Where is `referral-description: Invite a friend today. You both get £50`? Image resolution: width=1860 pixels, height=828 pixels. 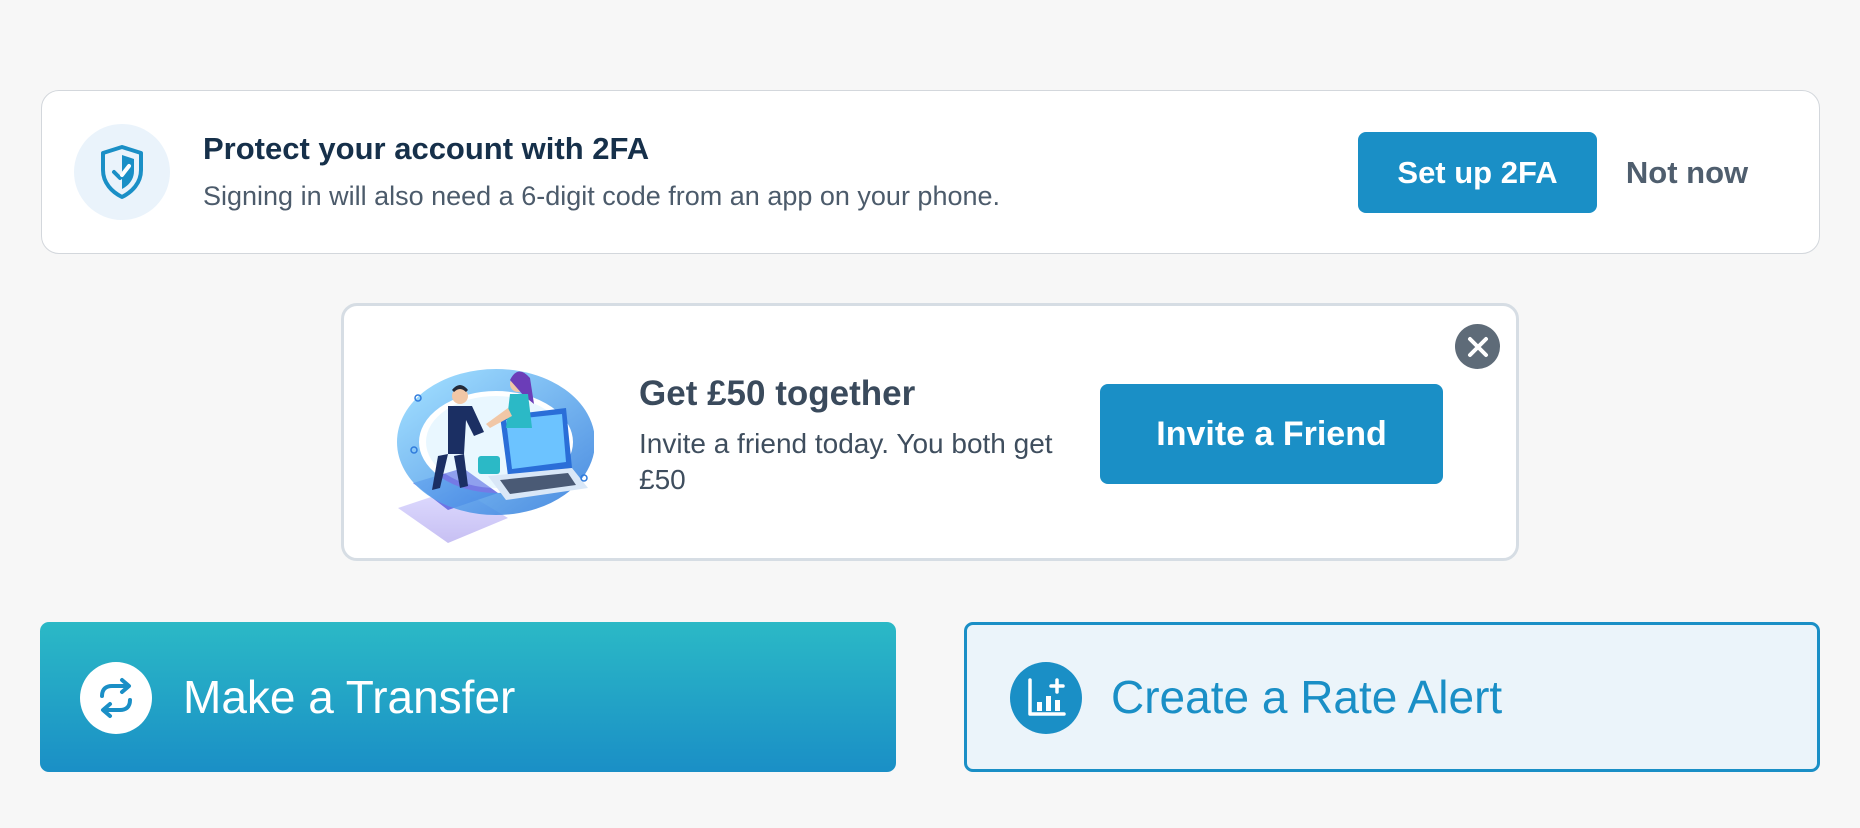
referral-description: Invite a friend today. You both get £50 is located at coordinates (846, 461).